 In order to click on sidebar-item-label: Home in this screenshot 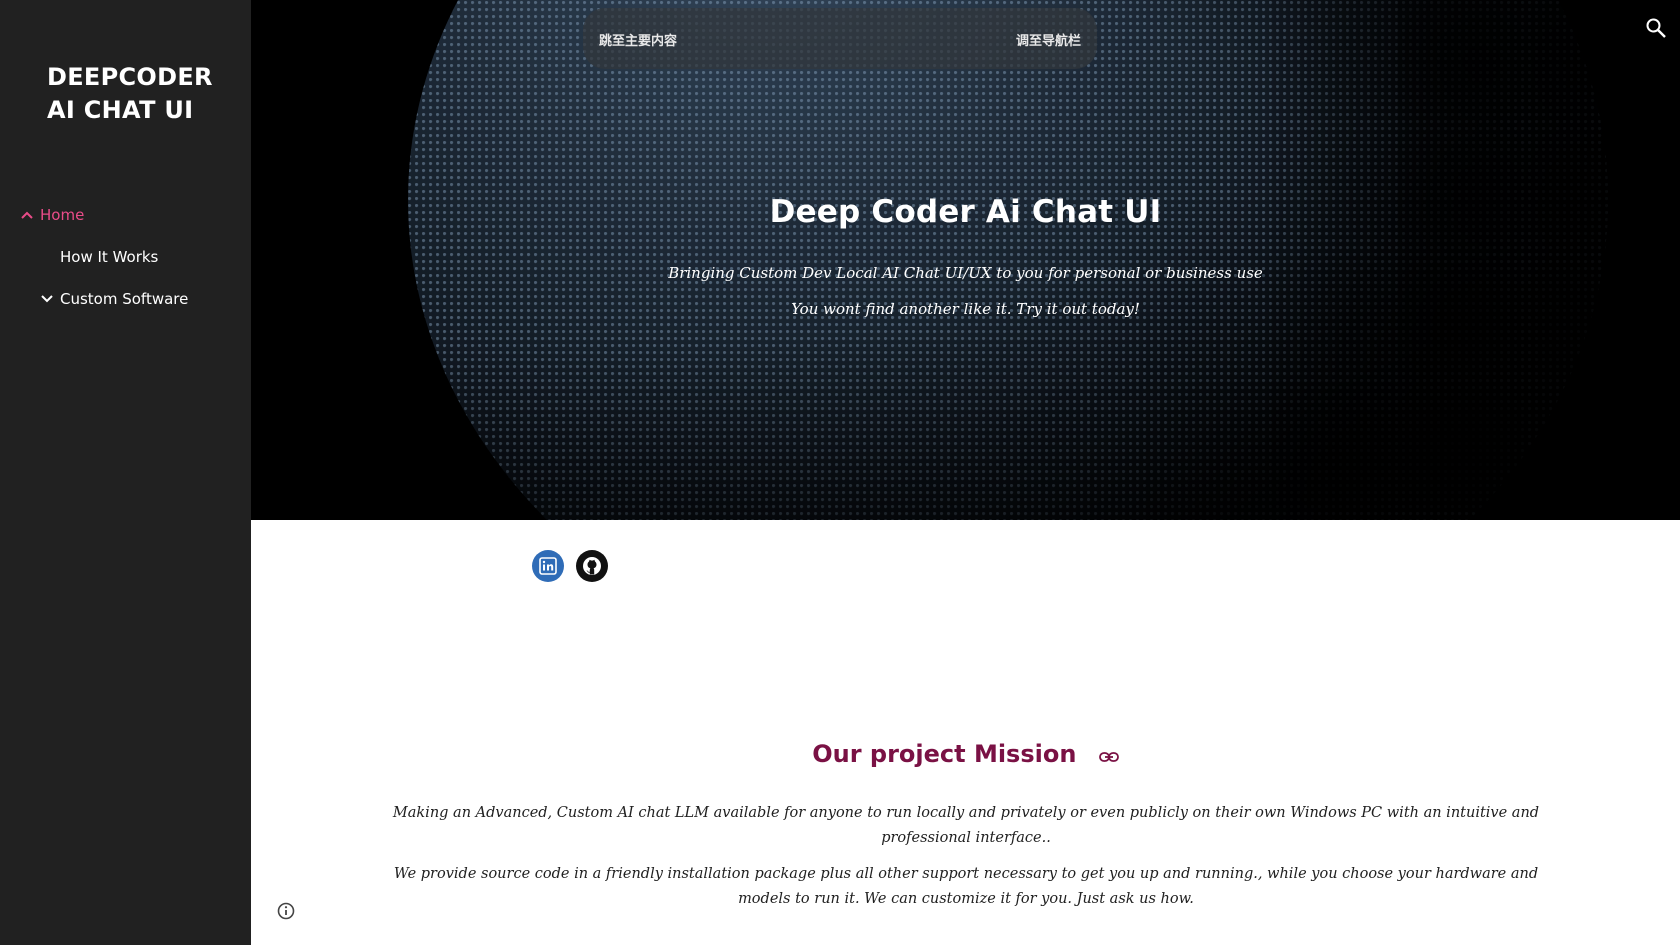, I will do `click(62, 215)`.